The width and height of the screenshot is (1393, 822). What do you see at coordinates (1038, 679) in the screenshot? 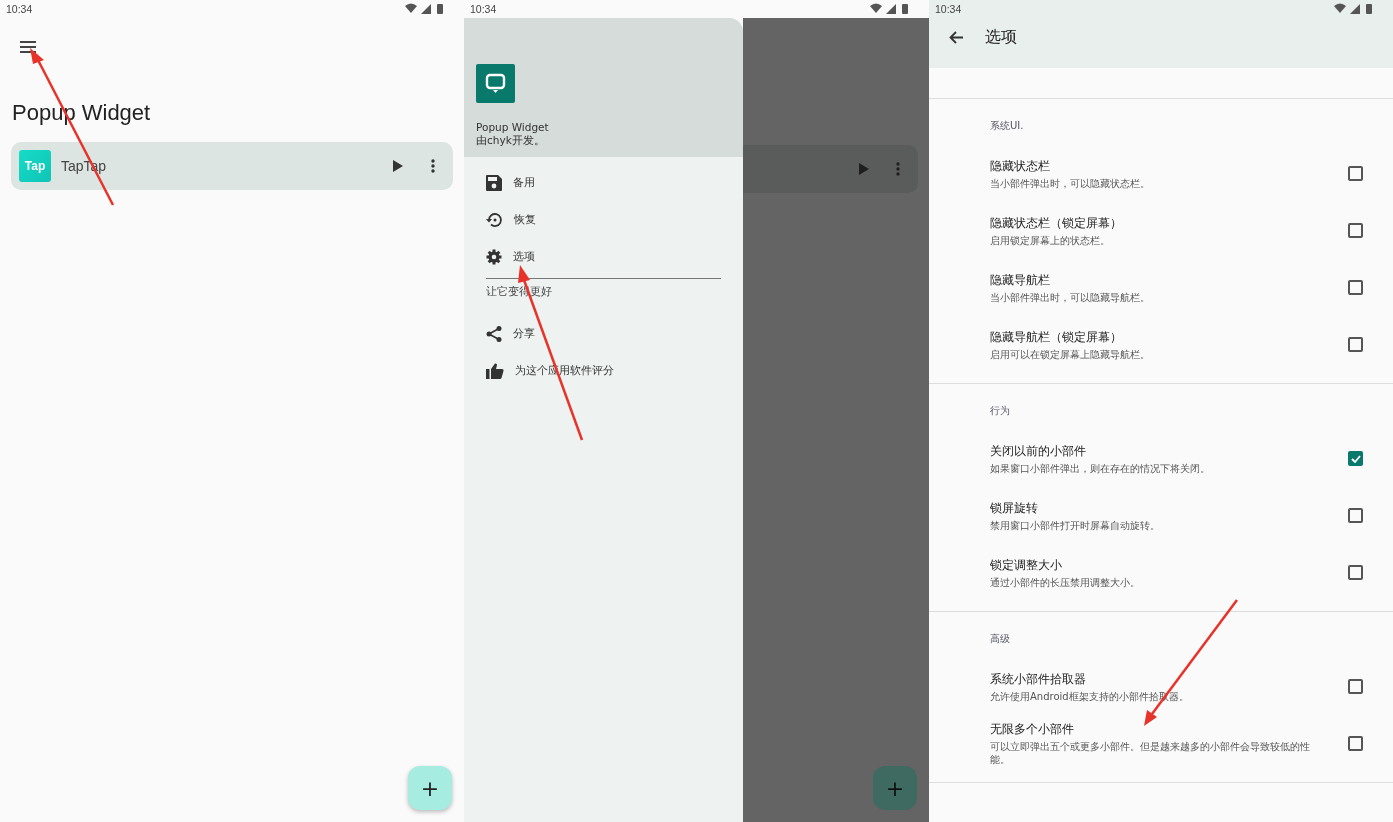
I see `option-title: 系统小部件拾取器` at bounding box center [1038, 679].